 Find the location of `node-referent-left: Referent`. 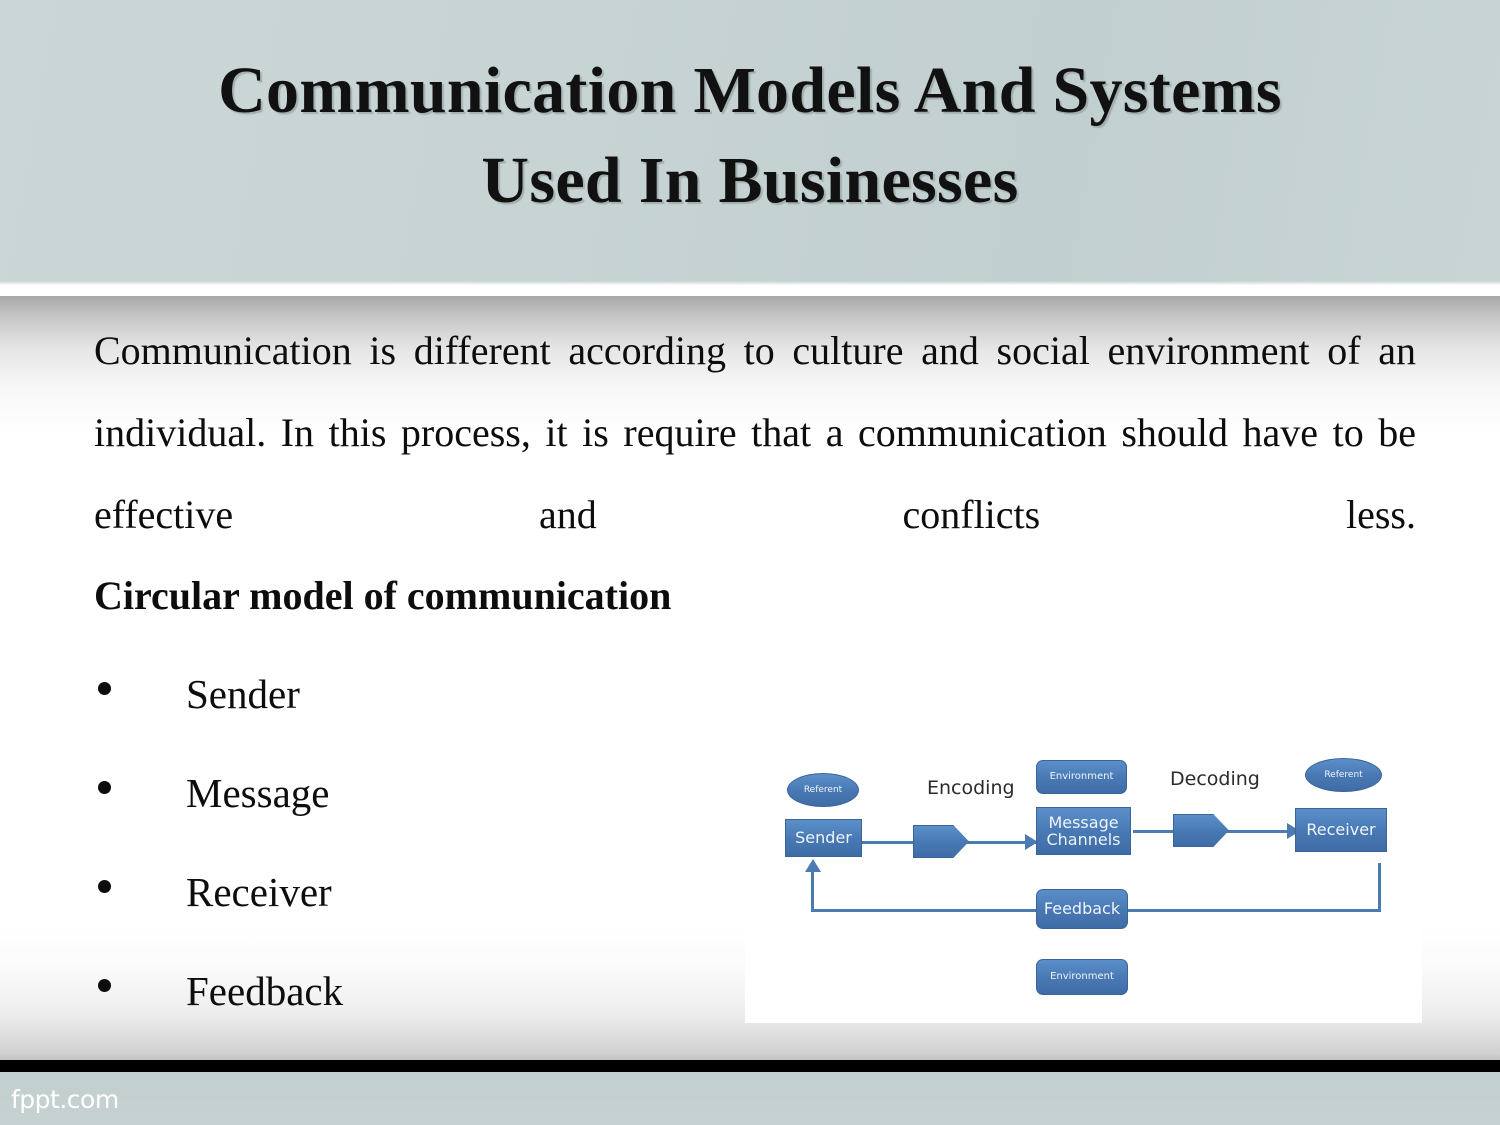

node-referent-left: Referent is located at coordinates (823, 790).